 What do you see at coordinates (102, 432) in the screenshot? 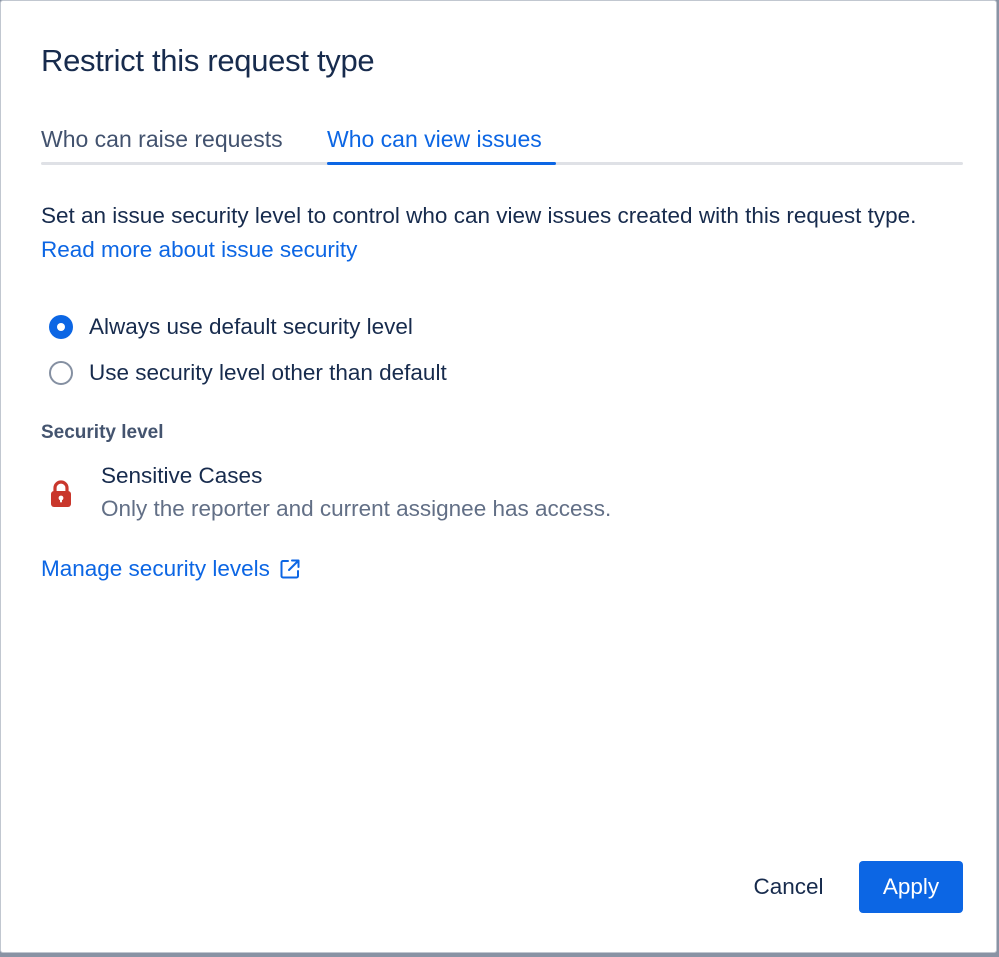
I see `security-level-heading: Security level` at bounding box center [102, 432].